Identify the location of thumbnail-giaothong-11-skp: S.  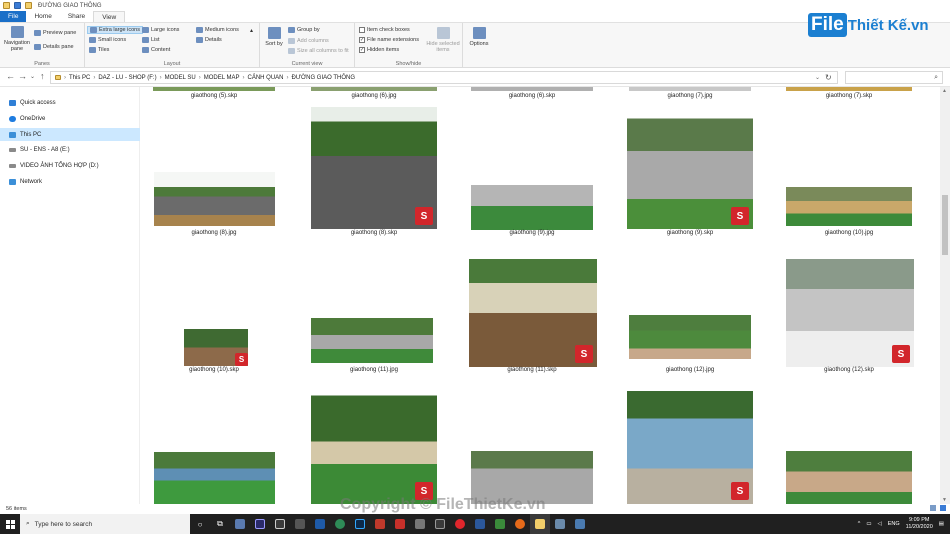
(533, 307).